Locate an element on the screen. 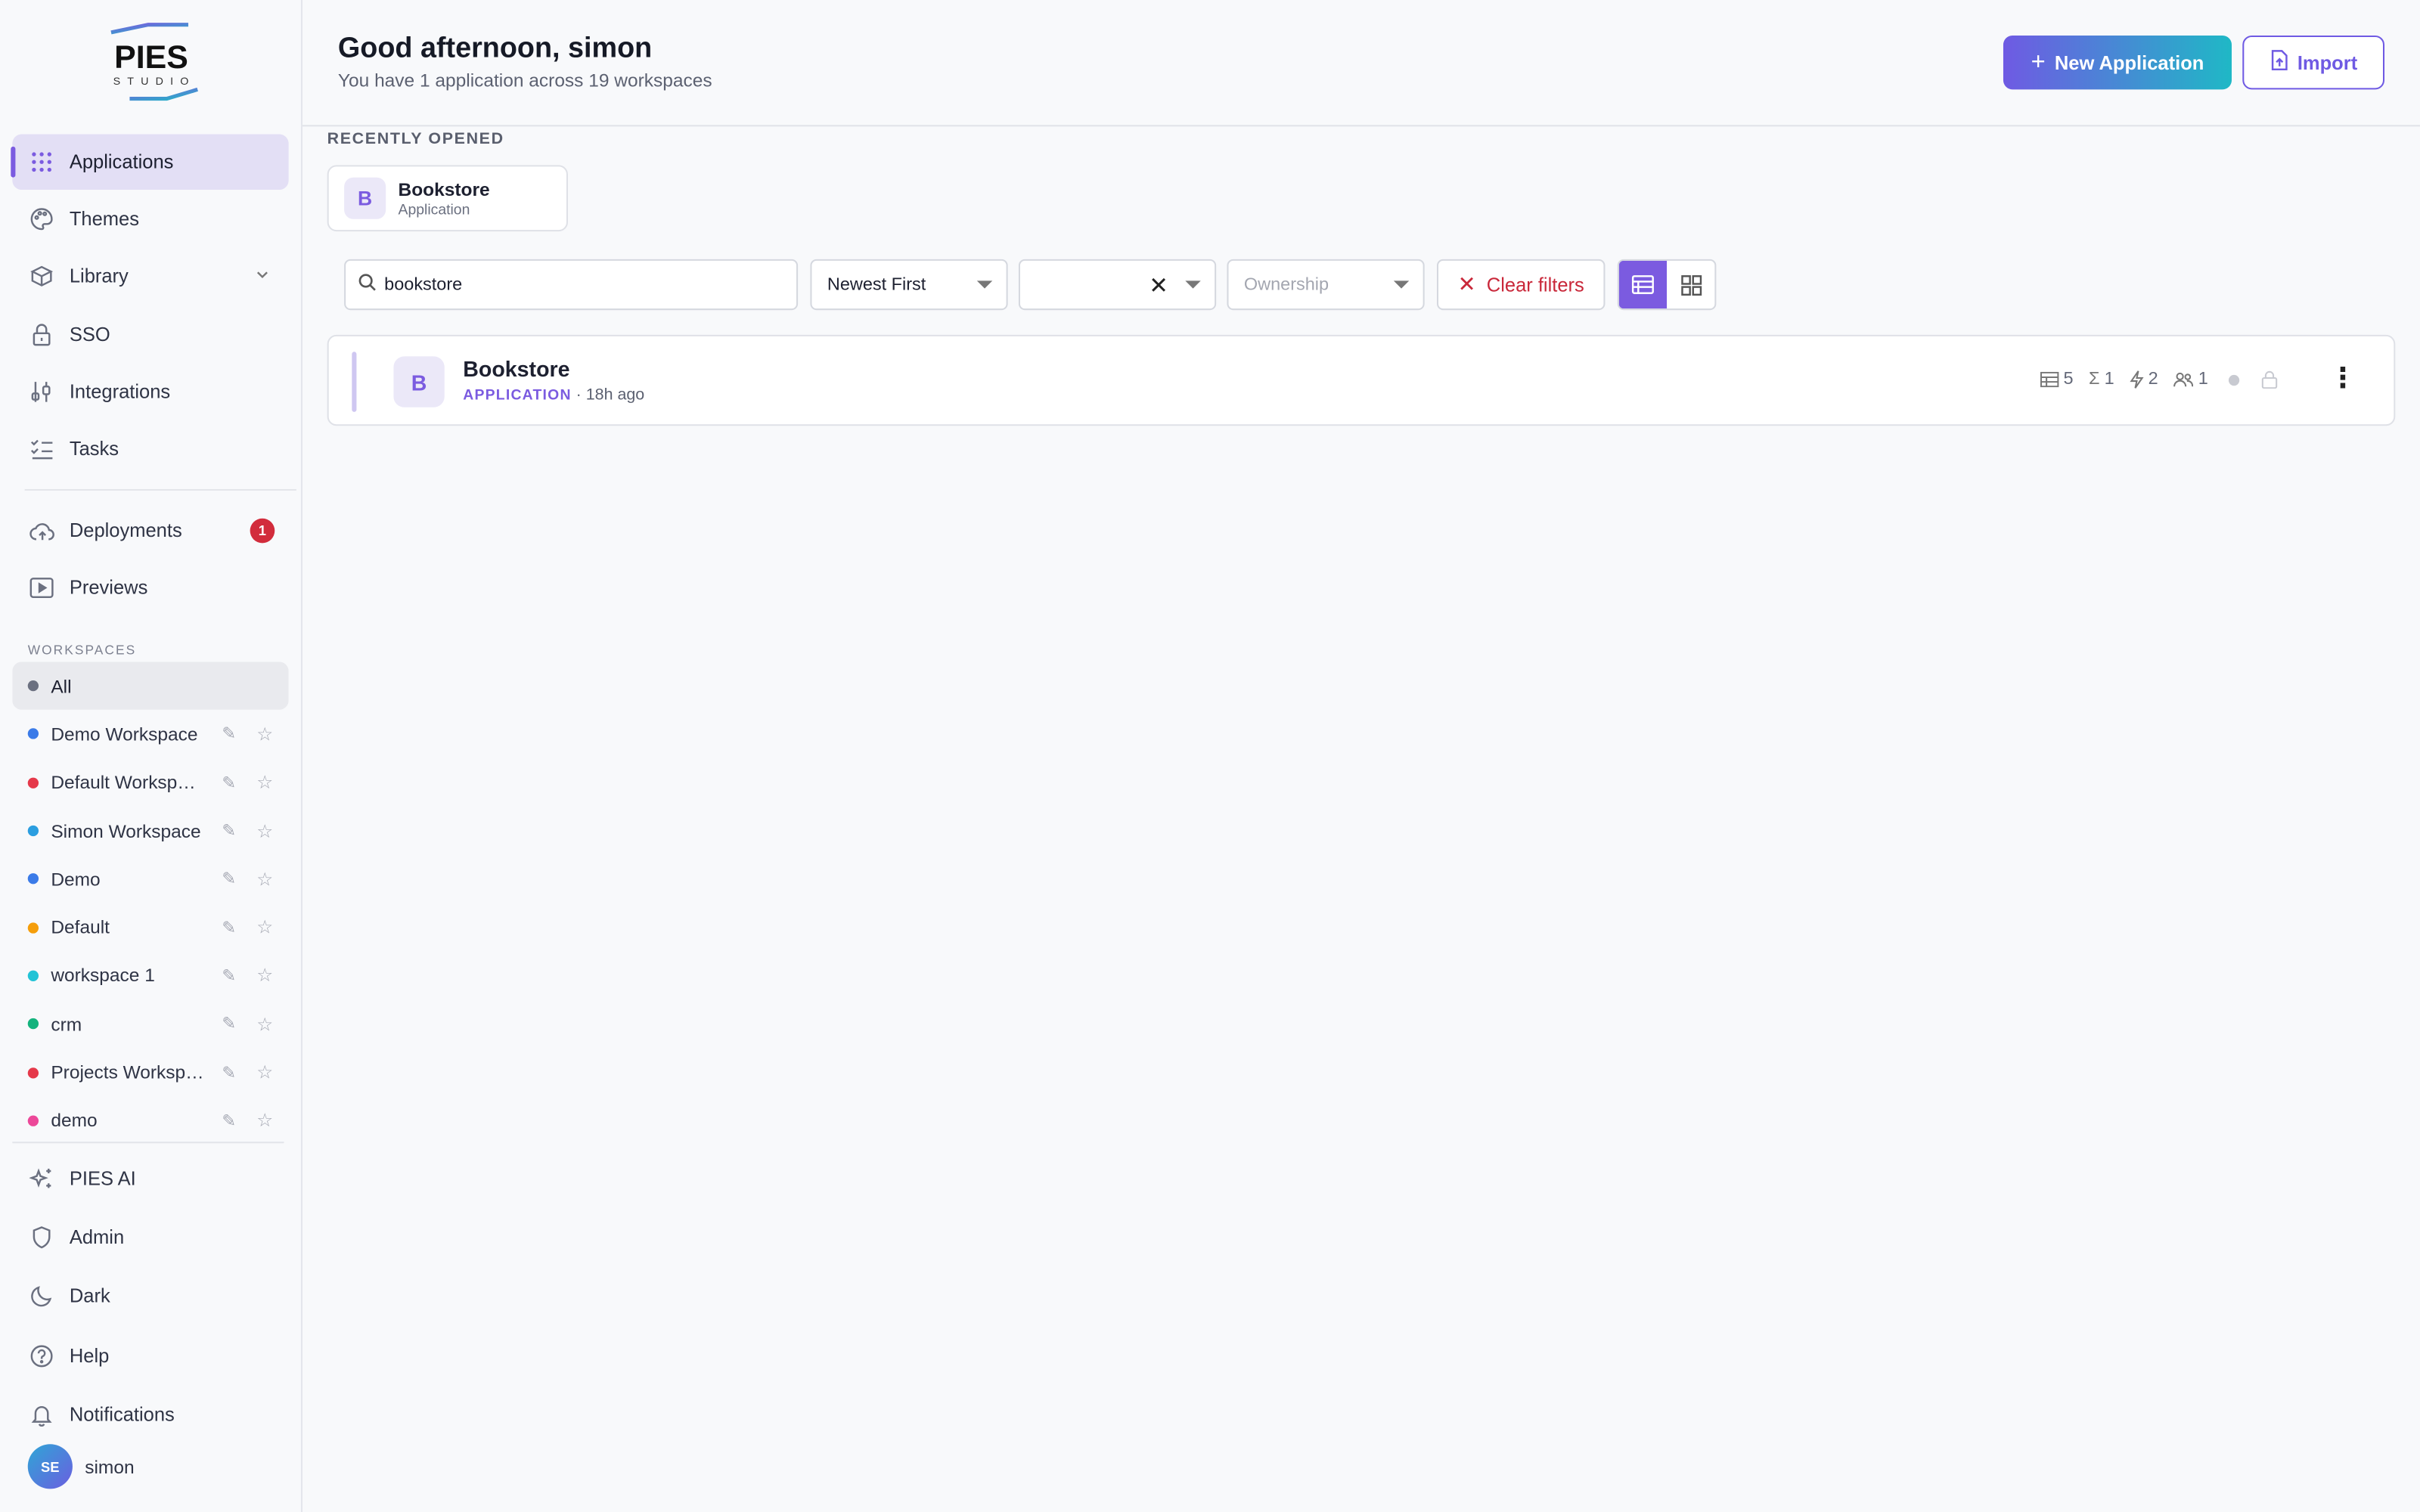 Image resolution: width=2420 pixels, height=1512 pixels. view-toggle is located at coordinates (1667, 285).